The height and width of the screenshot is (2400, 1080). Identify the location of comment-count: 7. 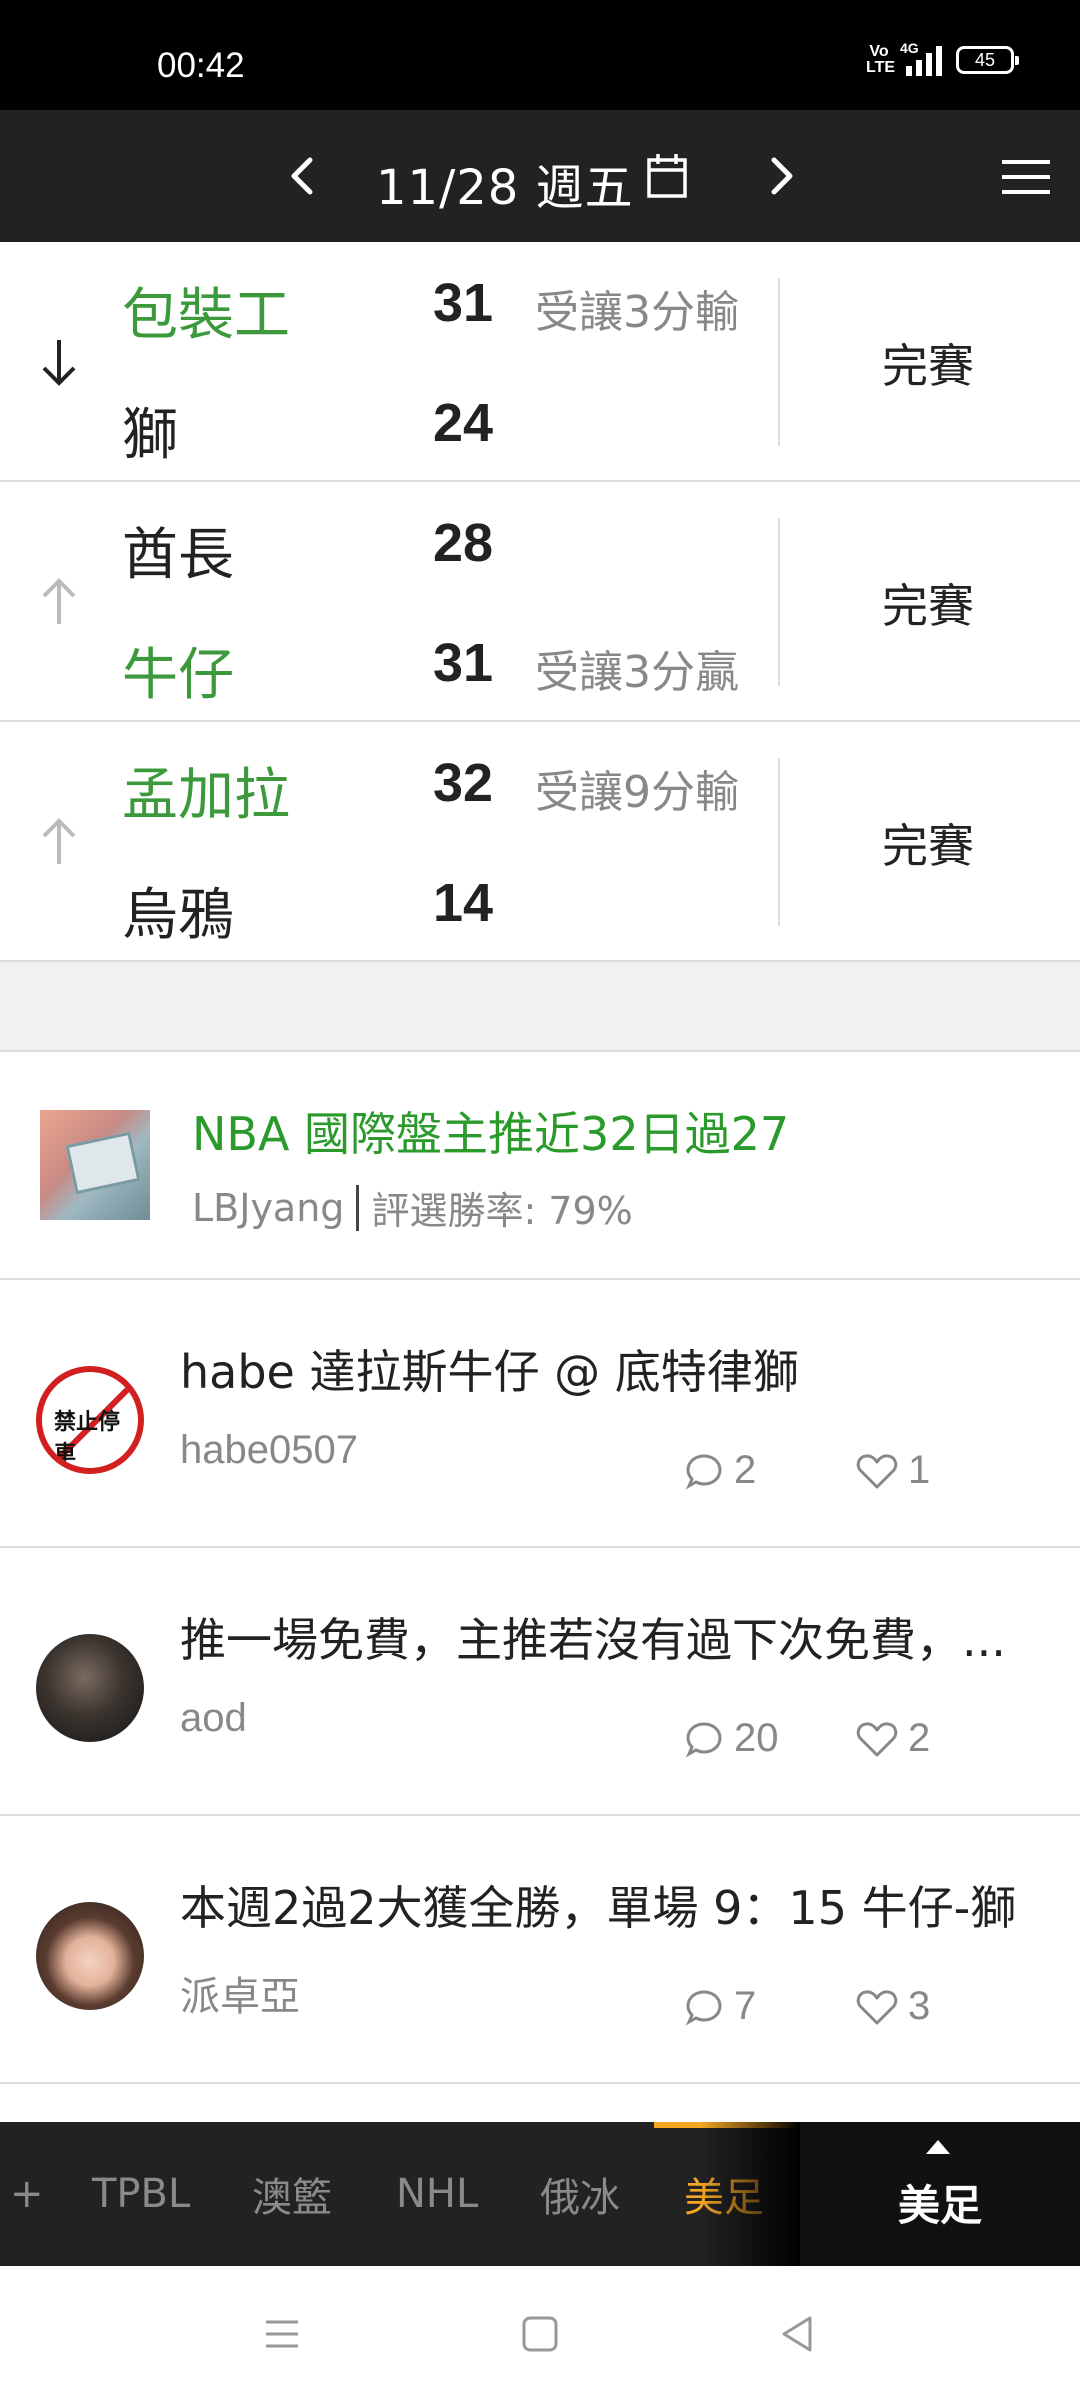
(720, 2006).